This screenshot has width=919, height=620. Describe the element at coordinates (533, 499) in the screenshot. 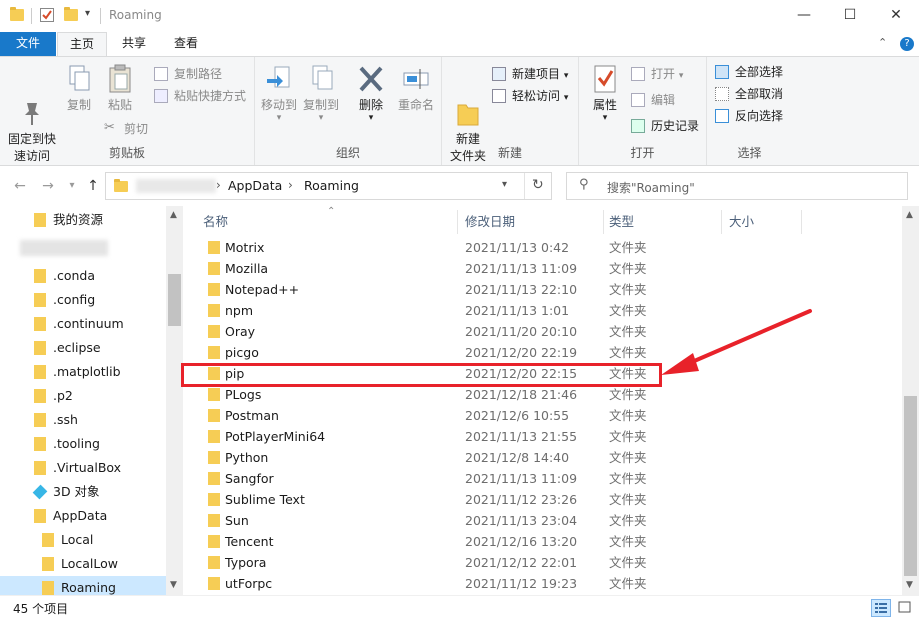

I see `file-row: Sublime Text 2021/11/12 23:26 文件夹` at that location.